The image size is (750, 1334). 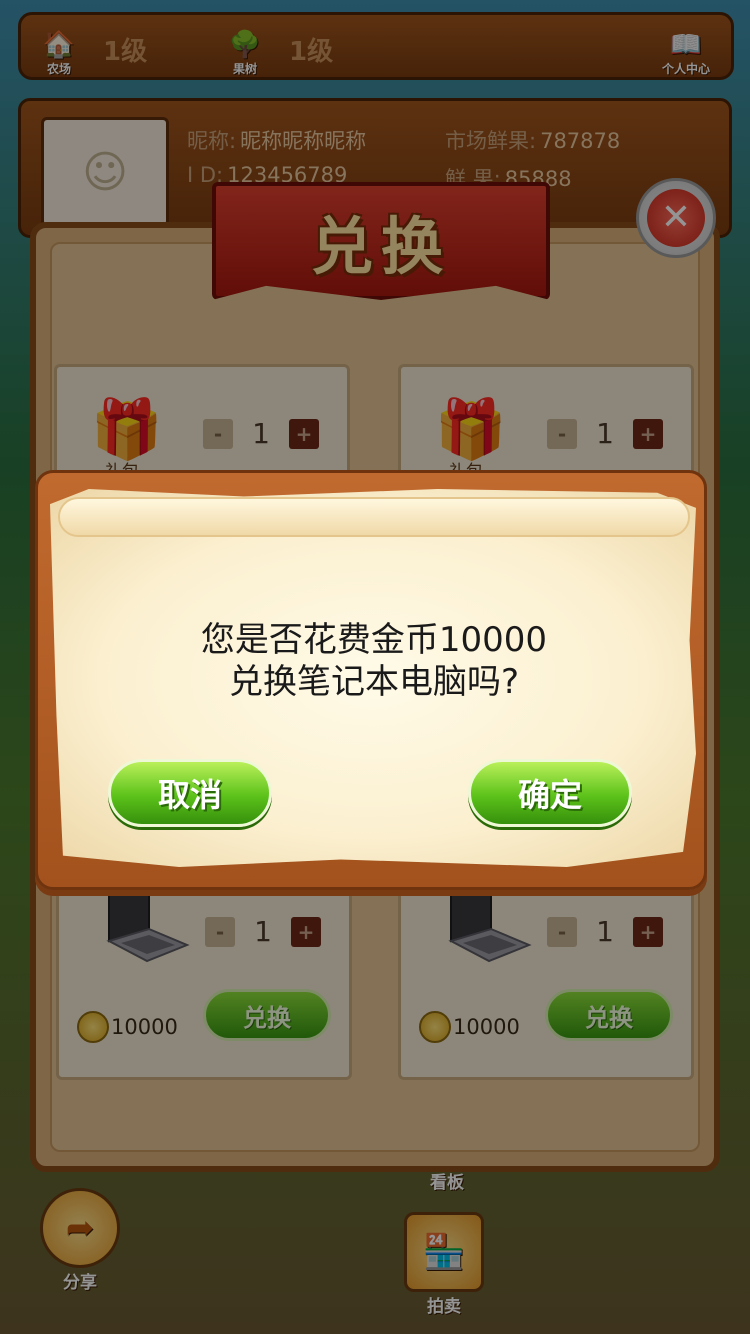 I want to click on dialog-message-line-2: 兑换笔记本电脑吗?, so click(x=374, y=682).